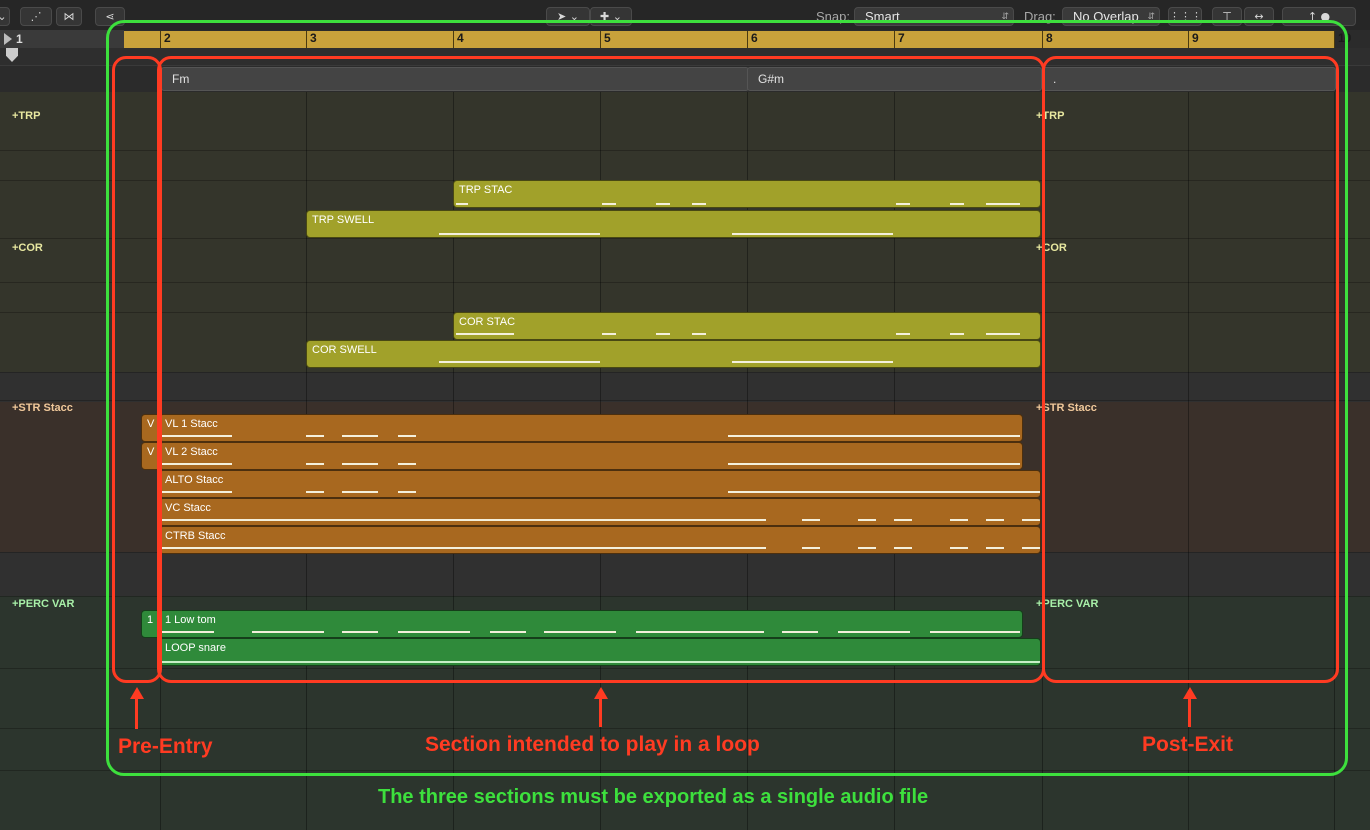  I want to click on marker-str: +STR Stacc, so click(42, 408).